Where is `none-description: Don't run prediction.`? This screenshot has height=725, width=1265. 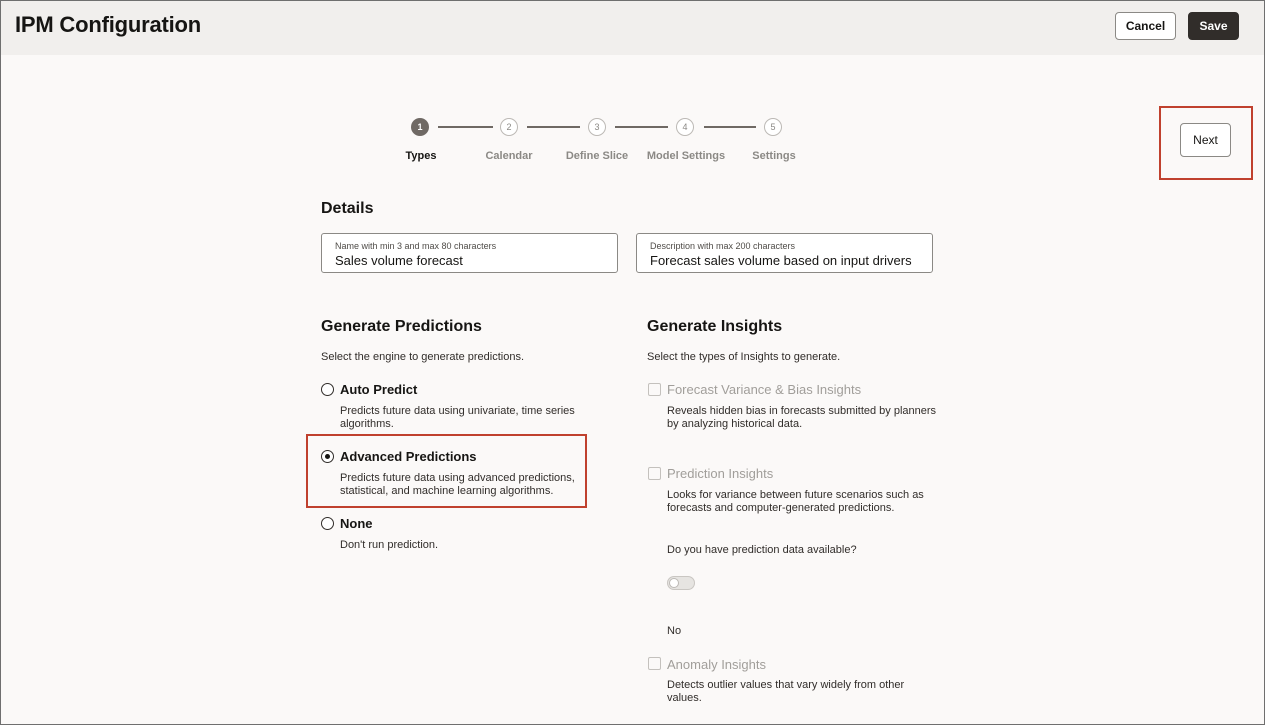
none-description: Don't run prediction. is located at coordinates (389, 545).